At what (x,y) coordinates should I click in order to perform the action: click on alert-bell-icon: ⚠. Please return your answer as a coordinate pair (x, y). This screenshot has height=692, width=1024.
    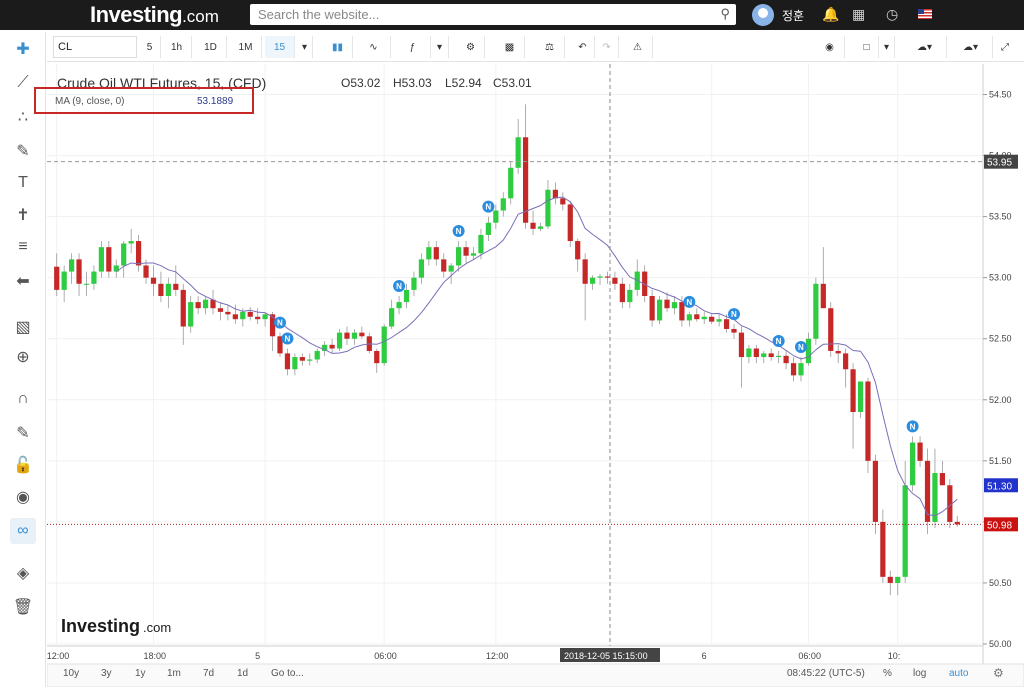
    Looking at the image, I should click on (638, 47).